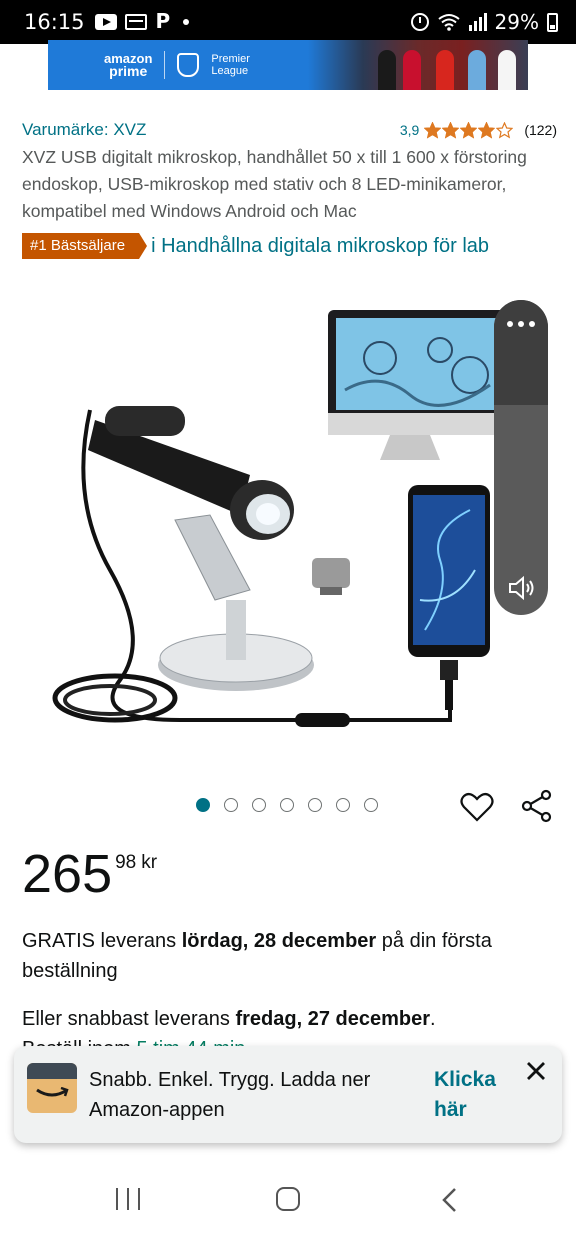 This screenshot has width=576, height=1235. Describe the element at coordinates (477, 807) in the screenshot. I see `wishlist-heart-icon` at that location.